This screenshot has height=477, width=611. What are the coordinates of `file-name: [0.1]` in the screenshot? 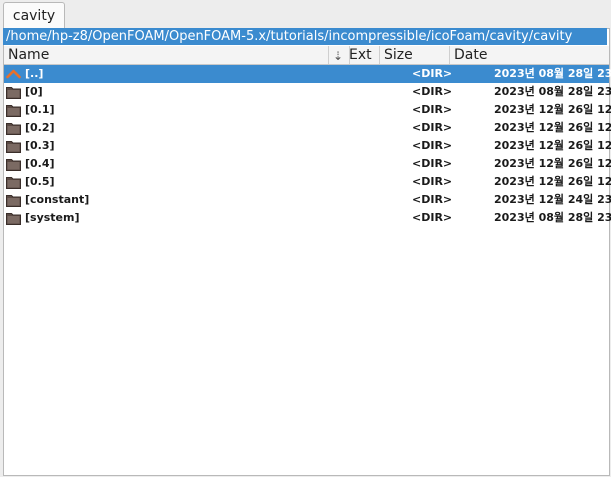 It's located at (40, 109).